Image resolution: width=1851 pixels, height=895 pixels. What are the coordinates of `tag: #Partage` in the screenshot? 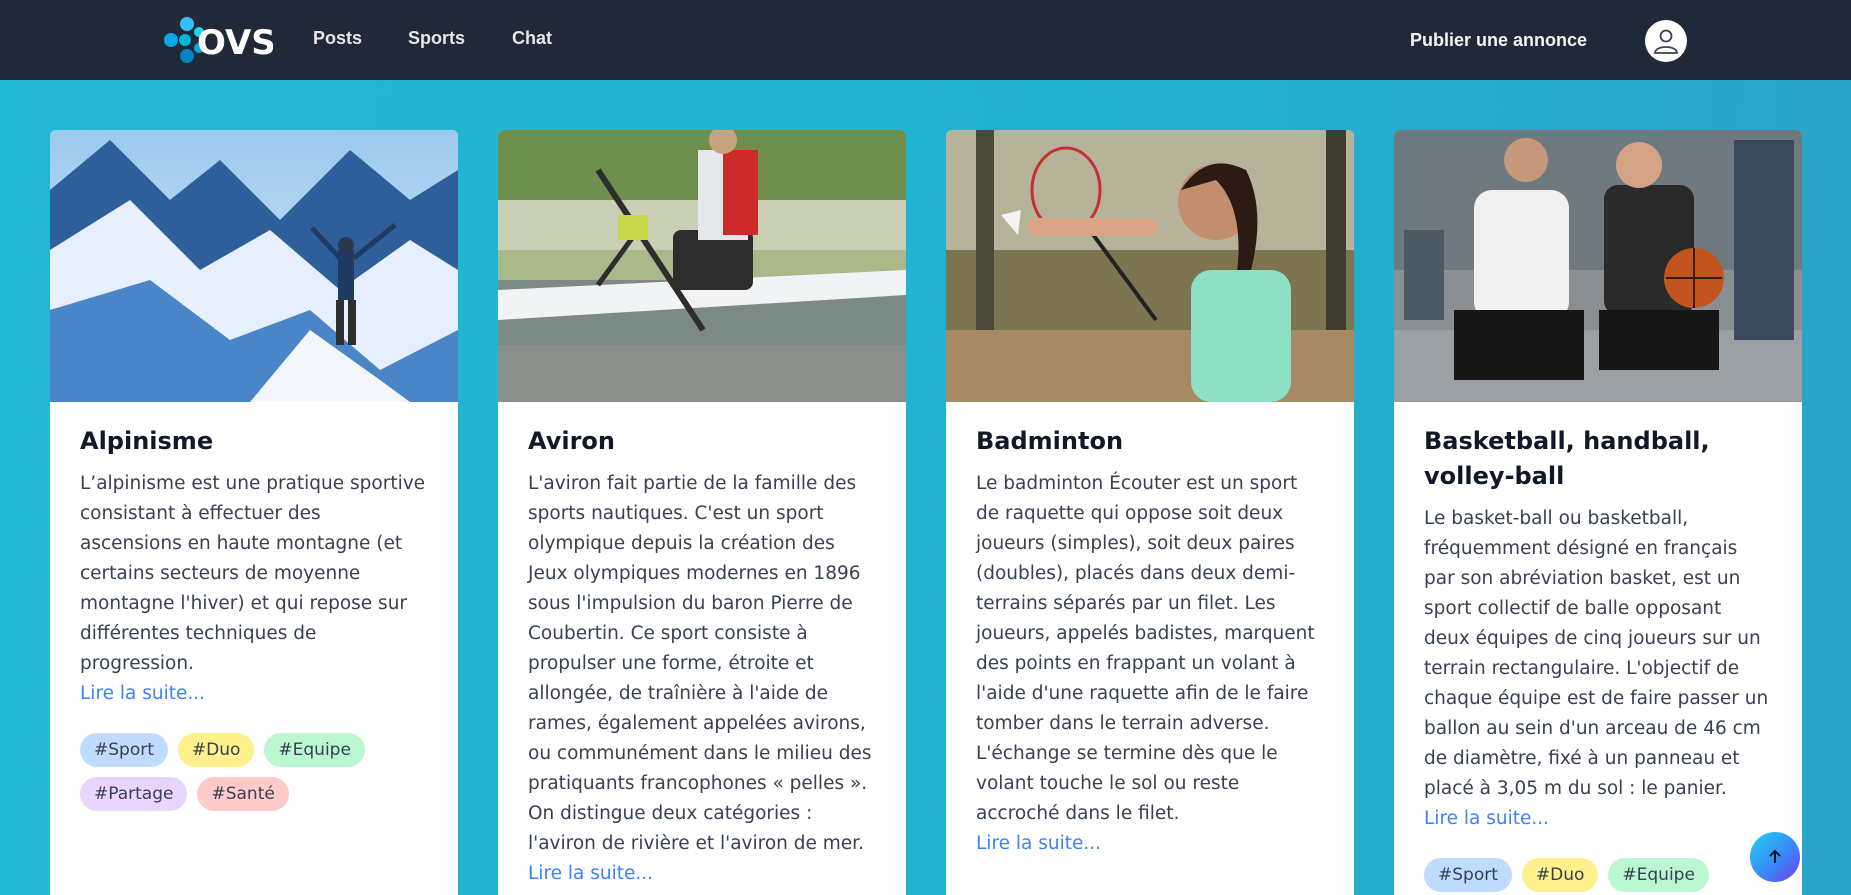 It's located at (134, 794).